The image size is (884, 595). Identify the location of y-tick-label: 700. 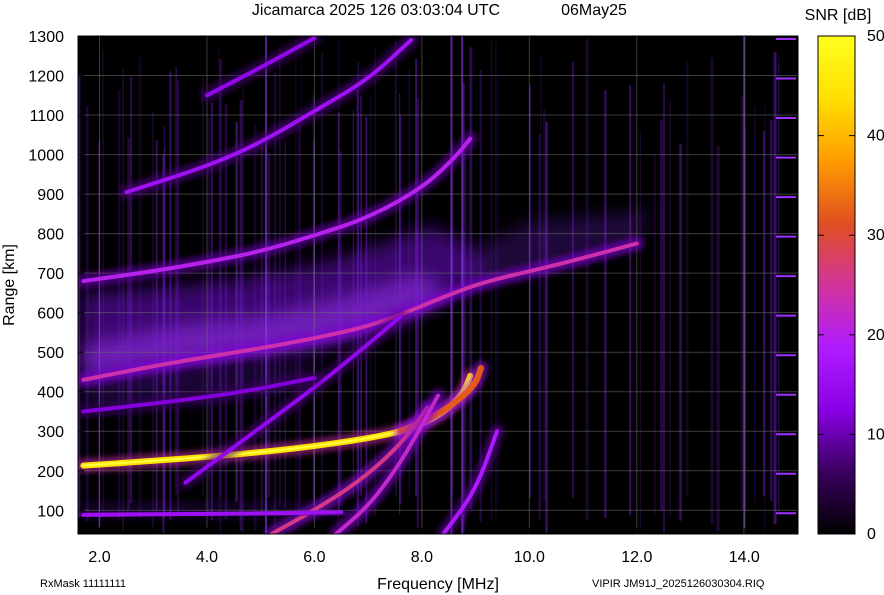
(50, 274).